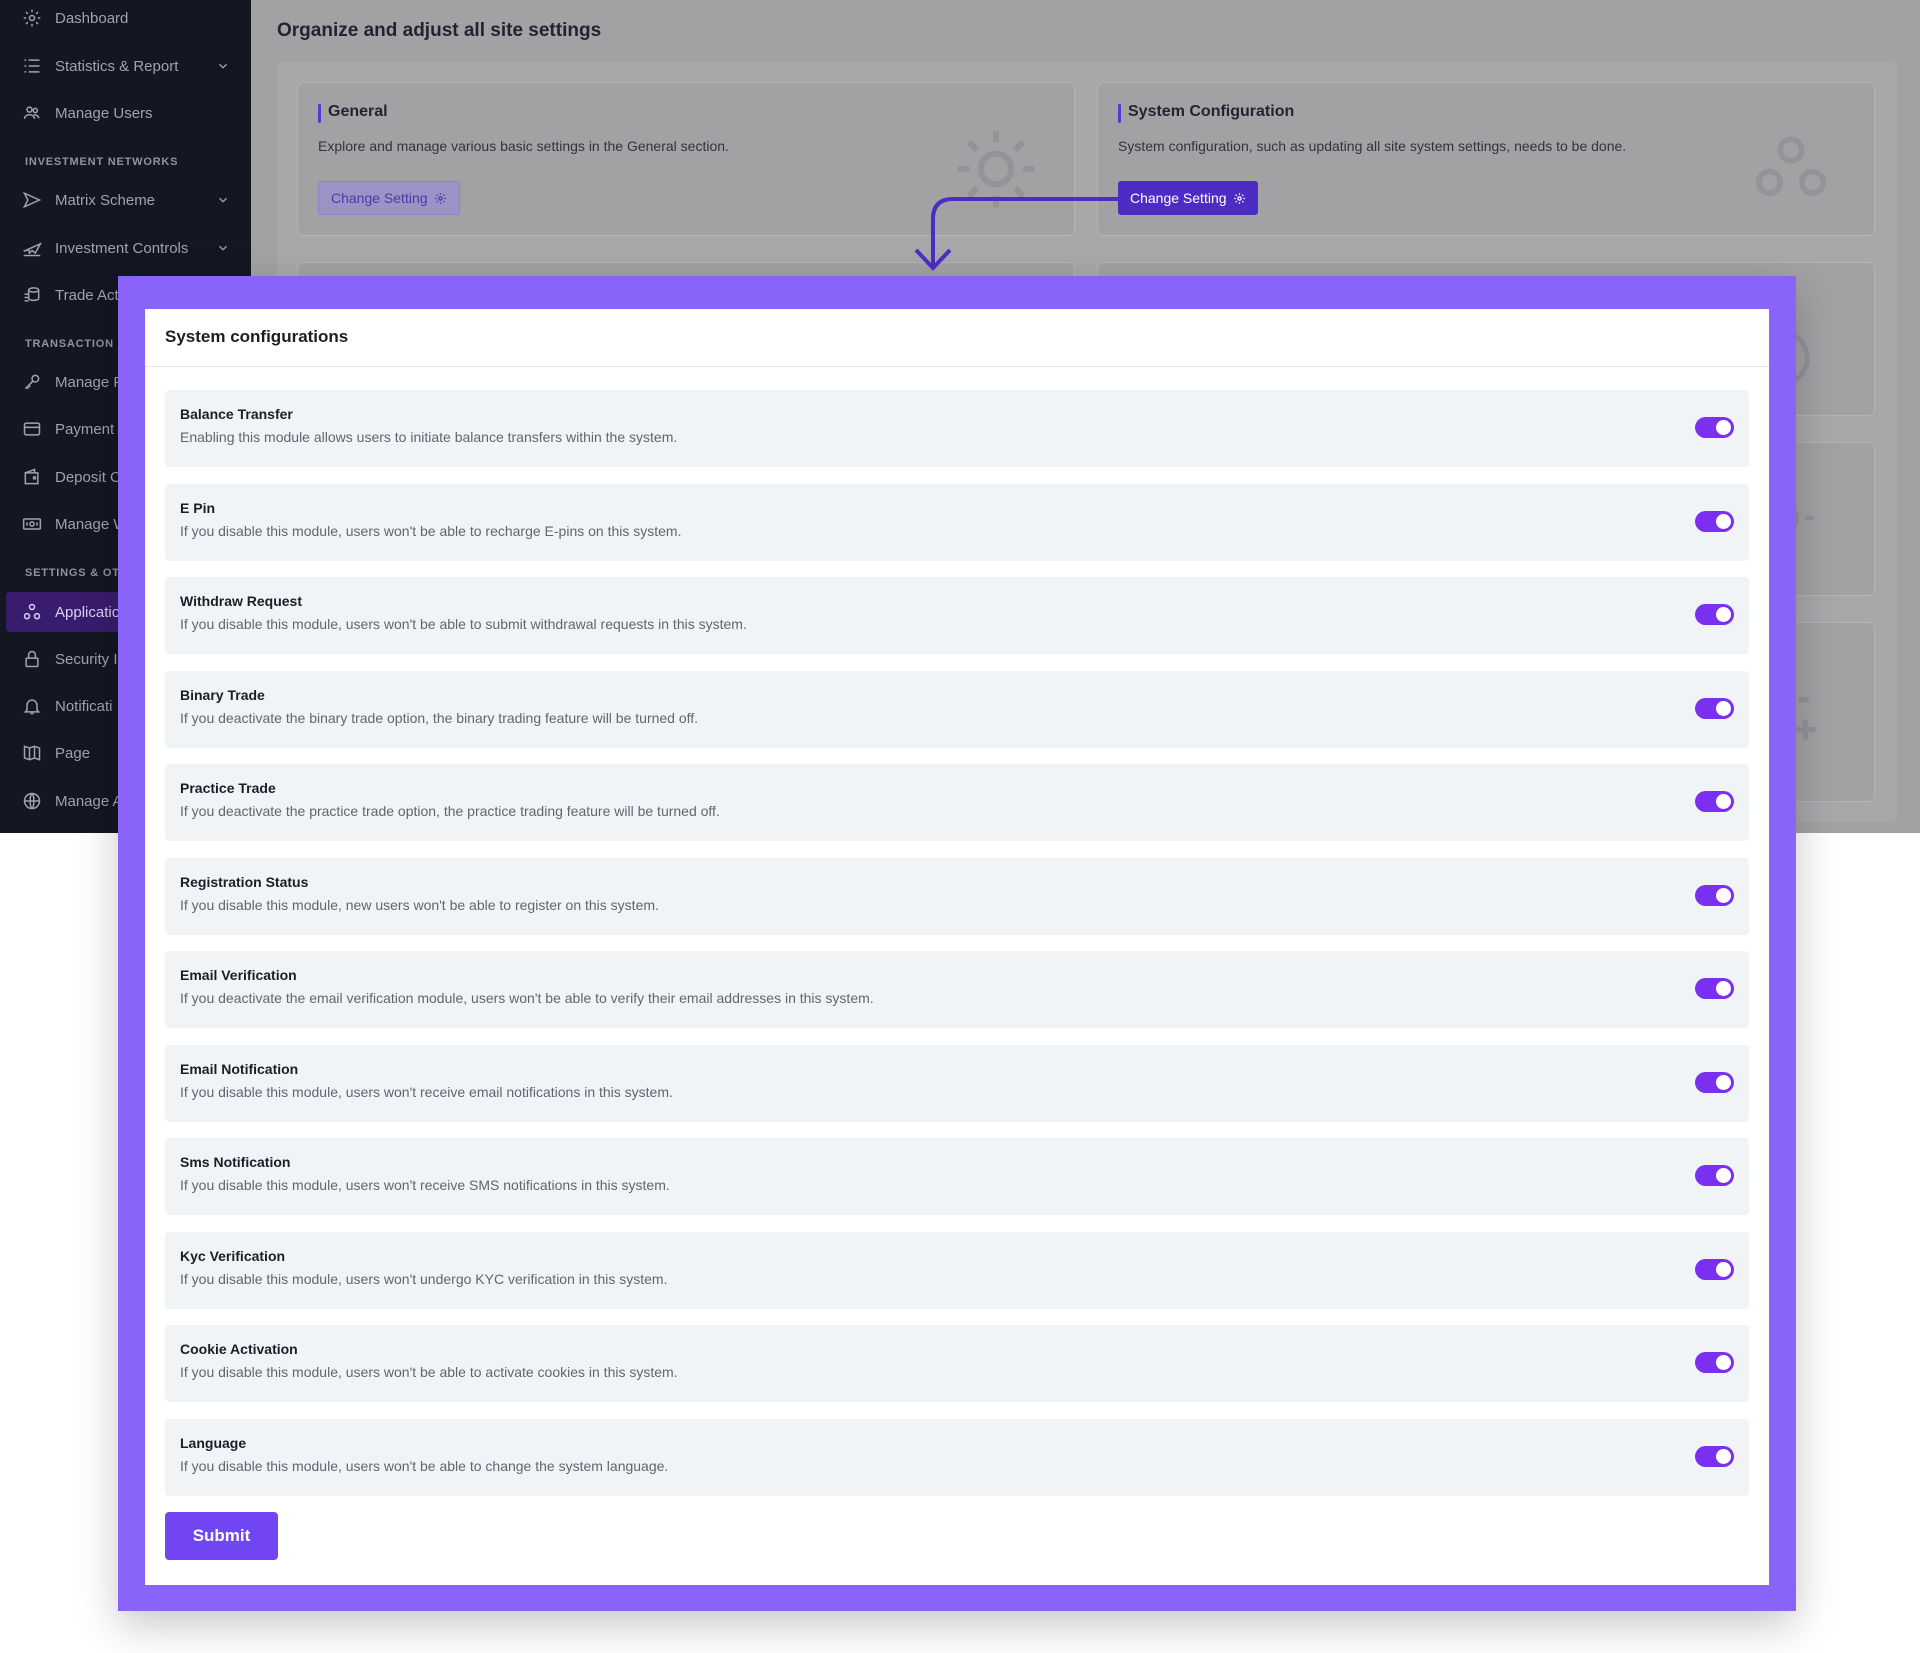 The height and width of the screenshot is (1653, 1920). I want to click on submit-button: Submit, so click(221, 1536).